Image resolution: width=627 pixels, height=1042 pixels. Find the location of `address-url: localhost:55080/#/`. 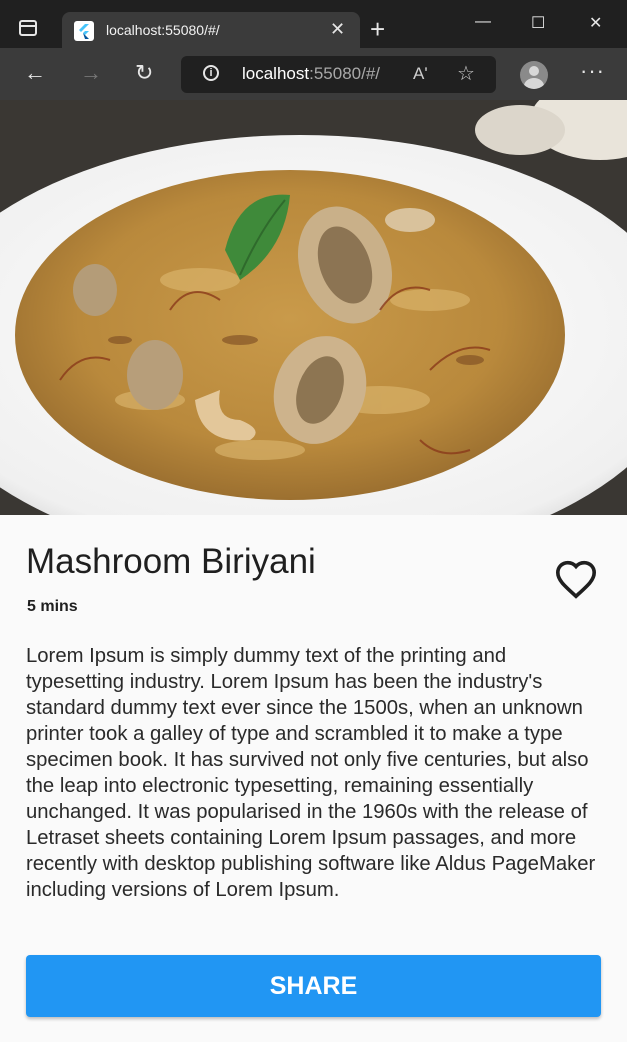

address-url: localhost:55080/#/ is located at coordinates (311, 74).